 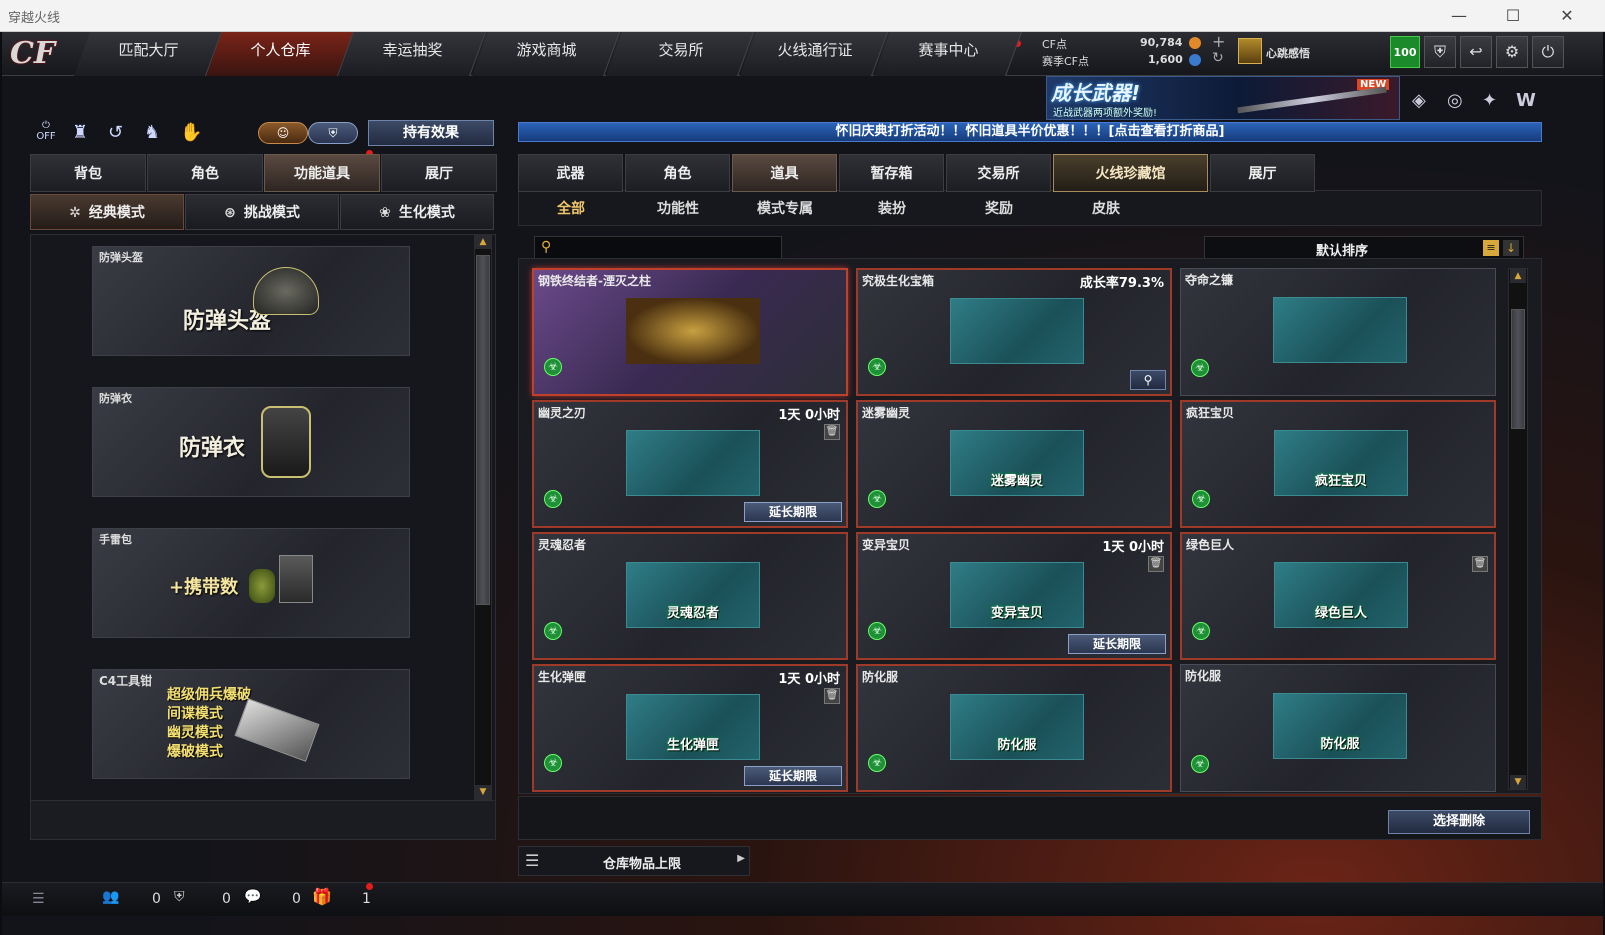 What do you see at coordinates (1262, 173) in the screenshot?
I see `right-tab-6: 展厅` at bounding box center [1262, 173].